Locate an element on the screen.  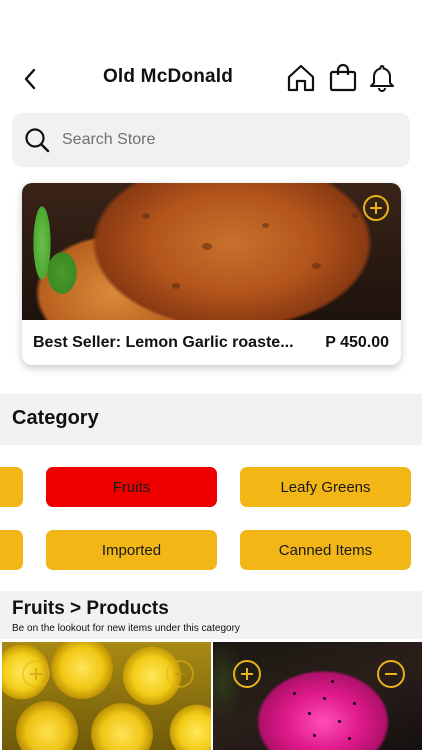
category-chip-leafy-greens: Leafy Greens is located at coordinates (325, 487).